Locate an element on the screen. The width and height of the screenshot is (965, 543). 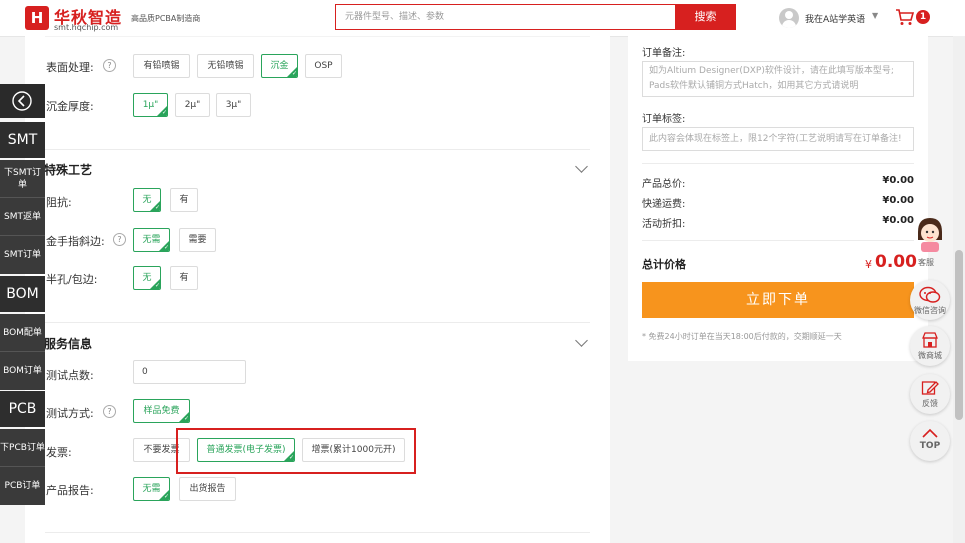
nav-pcb-orders: PCB订单 is located at coordinates (22, 486).